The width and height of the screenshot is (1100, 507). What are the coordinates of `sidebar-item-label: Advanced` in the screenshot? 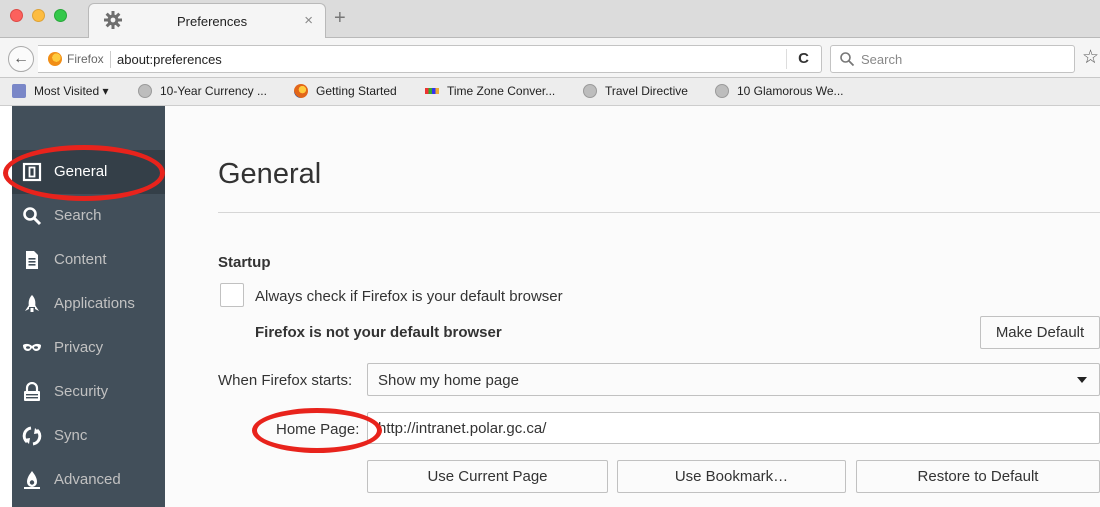 It's located at (87, 479).